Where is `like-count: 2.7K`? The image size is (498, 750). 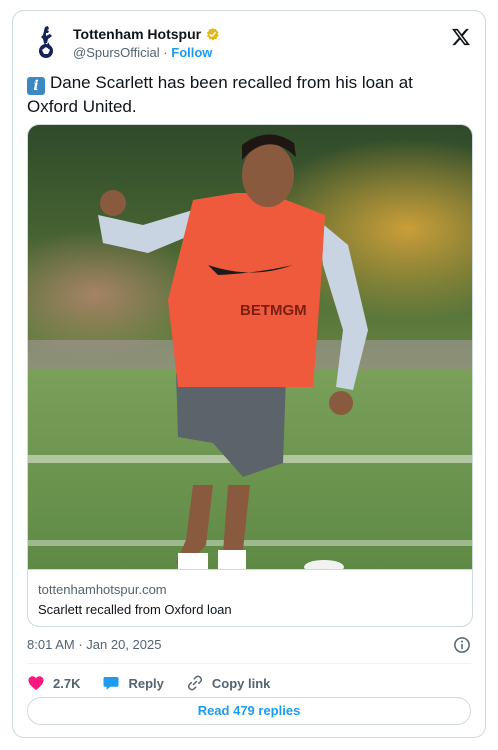 like-count: 2.7K is located at coordinates (67, 683).